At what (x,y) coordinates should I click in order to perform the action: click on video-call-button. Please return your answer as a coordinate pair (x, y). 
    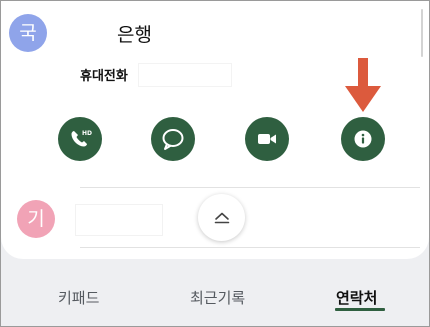
    Looking at the image, I should click on (267, 139).